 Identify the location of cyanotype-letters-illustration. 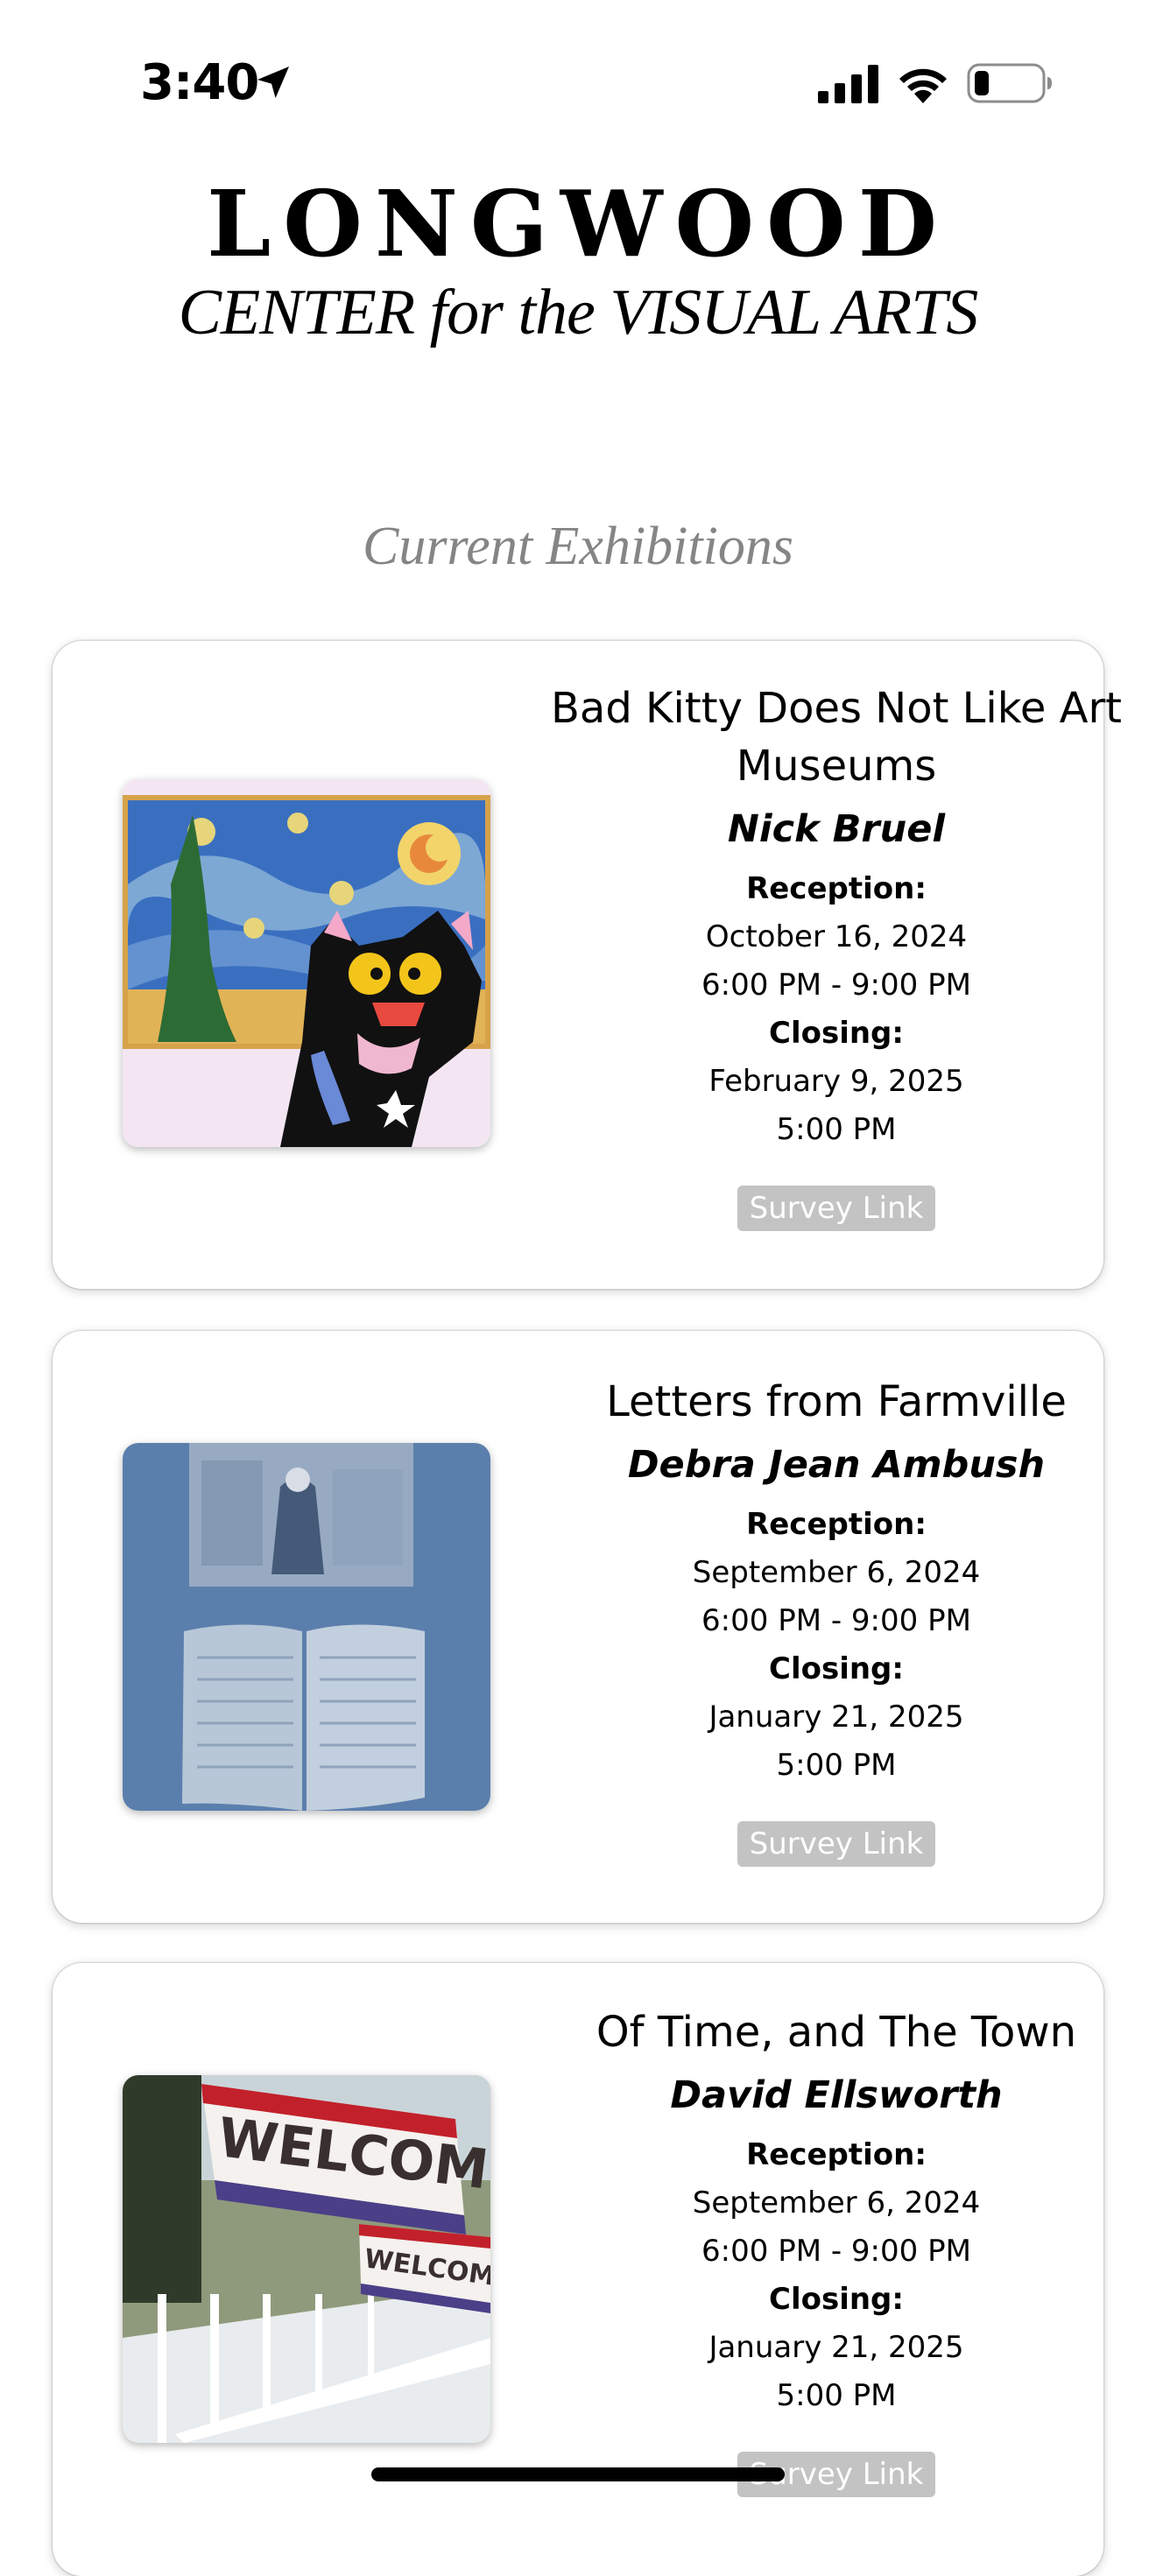
(306, 1627).